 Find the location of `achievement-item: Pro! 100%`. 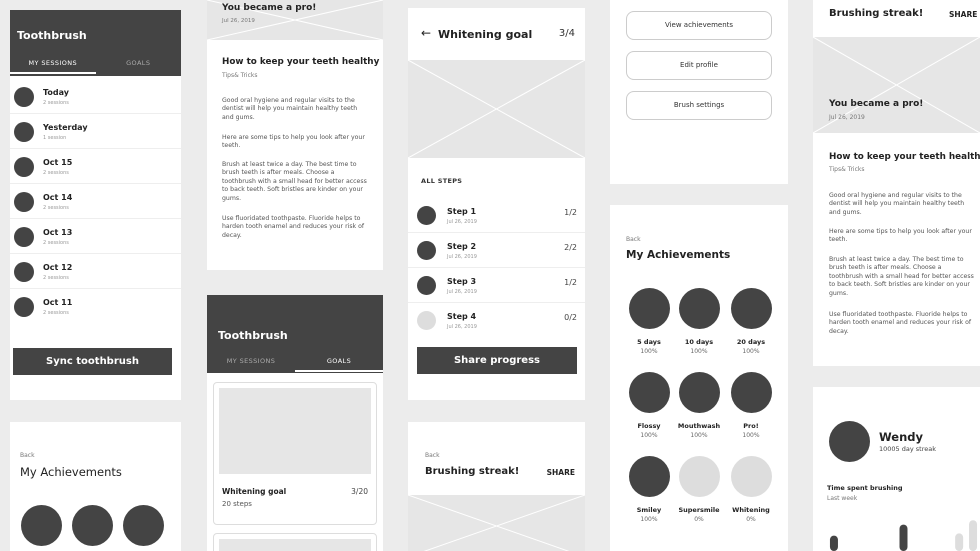

achievement-item: Pro! 100% is located at coordinates (751, 405).